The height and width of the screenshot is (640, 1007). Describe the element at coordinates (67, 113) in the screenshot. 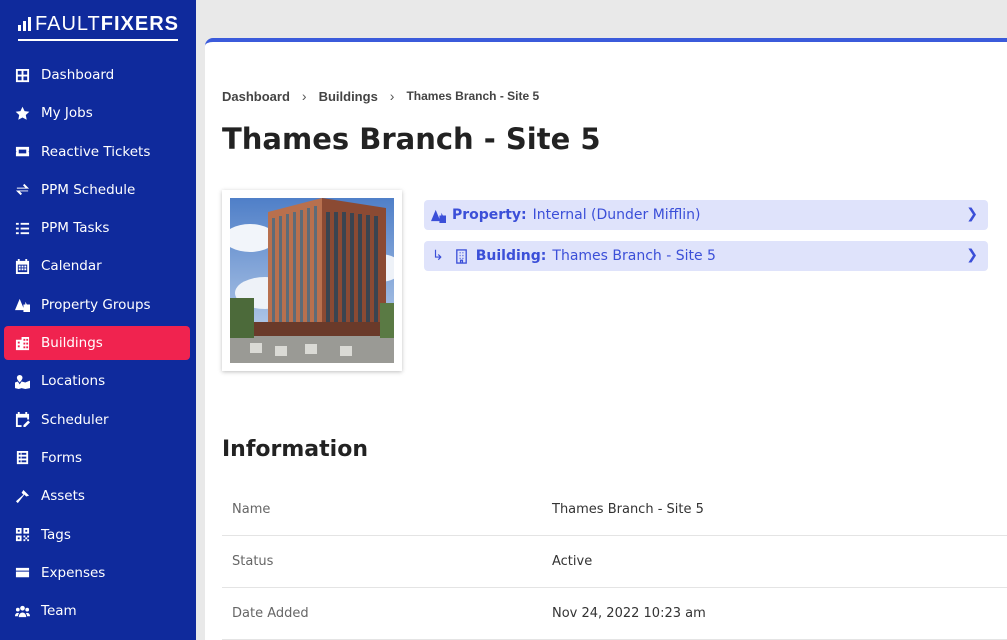

I see `sidebar-item-label: My Jobs` at that location.